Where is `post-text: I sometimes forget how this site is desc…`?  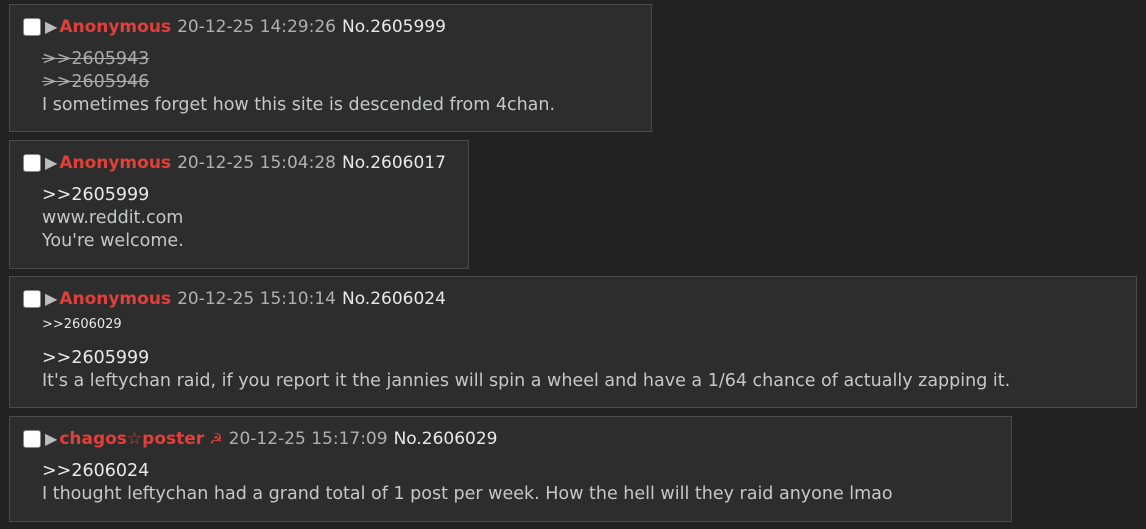
post-text: I sometimes forget how this site is desc… is located at coordinates (299, 105).